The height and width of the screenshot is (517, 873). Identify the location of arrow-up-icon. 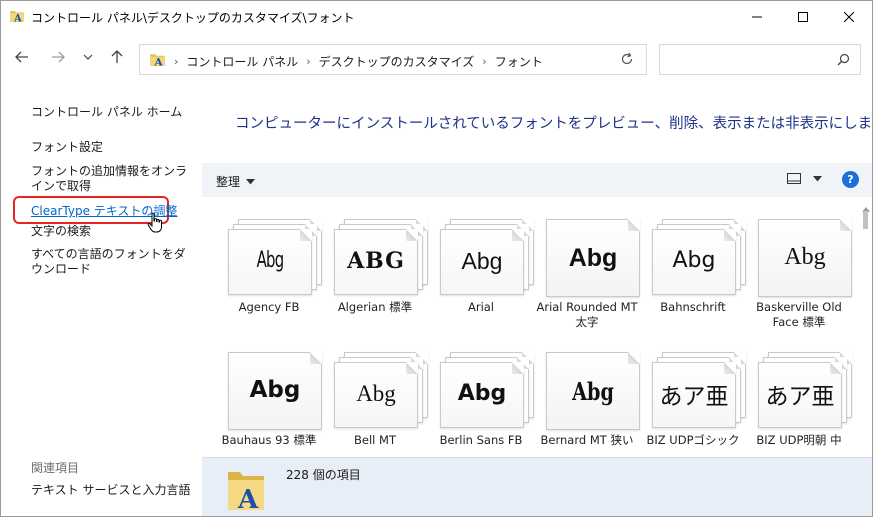
(117, 56).